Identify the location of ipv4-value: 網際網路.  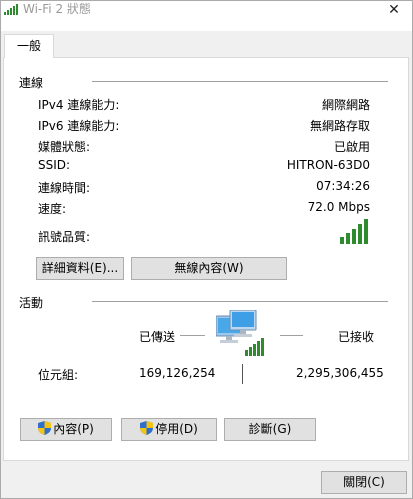
(345, 105).